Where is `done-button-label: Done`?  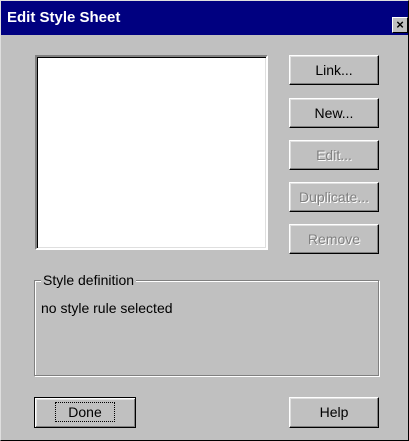 done-button-label: Done is located at coordinates (85, 412).